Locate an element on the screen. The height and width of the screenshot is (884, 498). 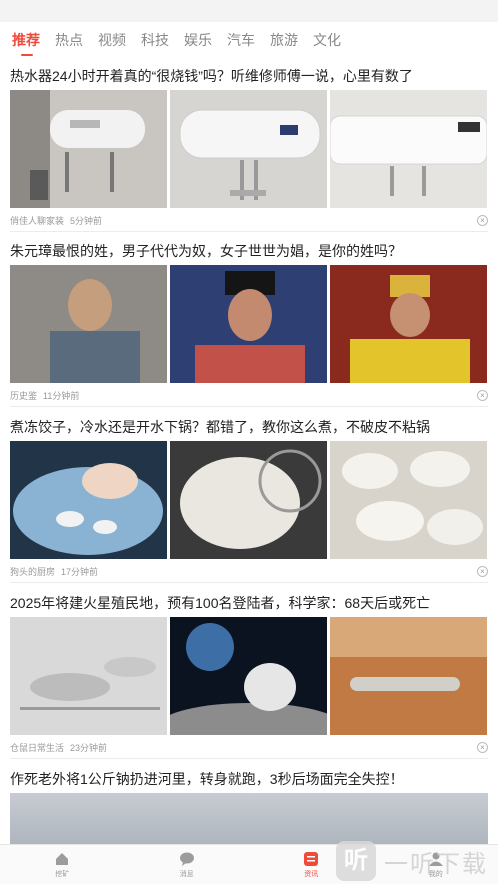
news-item-sodium: 作死老外将1公斤钠扔进河里，转身就跑，3秒后场面完全失控！ is located at coordinates (249, 803).